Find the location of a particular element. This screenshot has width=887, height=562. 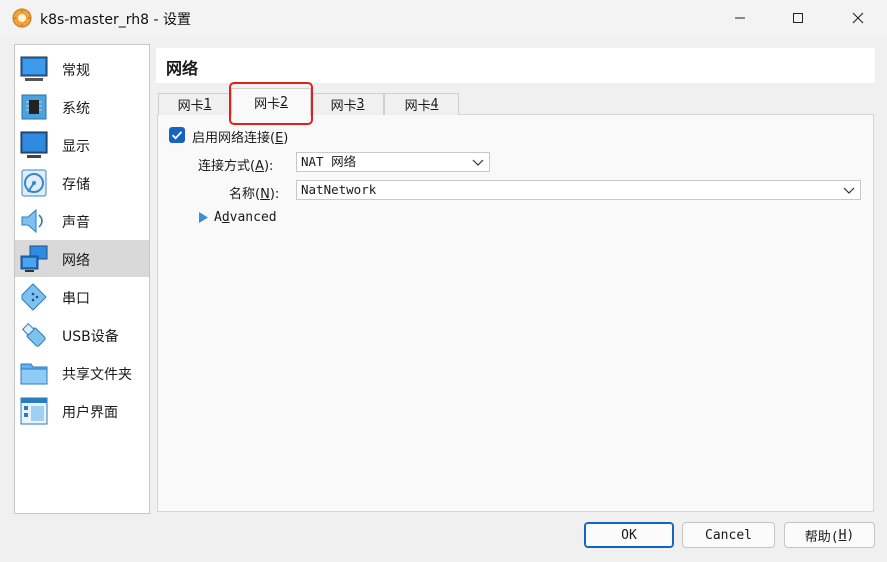

attached-to-value: NAT 网络 is located at coordinates (329, 161).